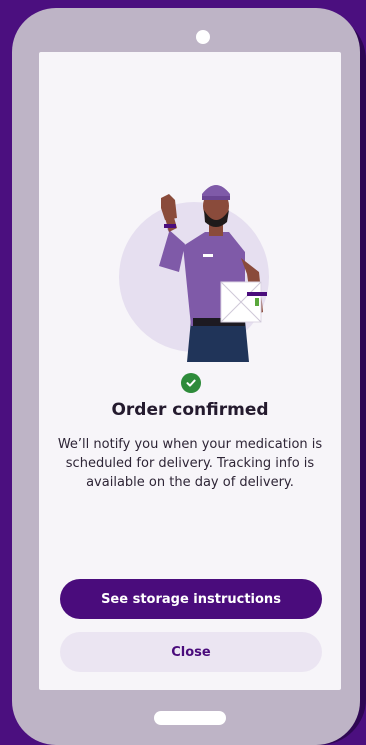 The height and width of the screenshot is (745, 366). I want to click on check-icon, so click(191, 383).